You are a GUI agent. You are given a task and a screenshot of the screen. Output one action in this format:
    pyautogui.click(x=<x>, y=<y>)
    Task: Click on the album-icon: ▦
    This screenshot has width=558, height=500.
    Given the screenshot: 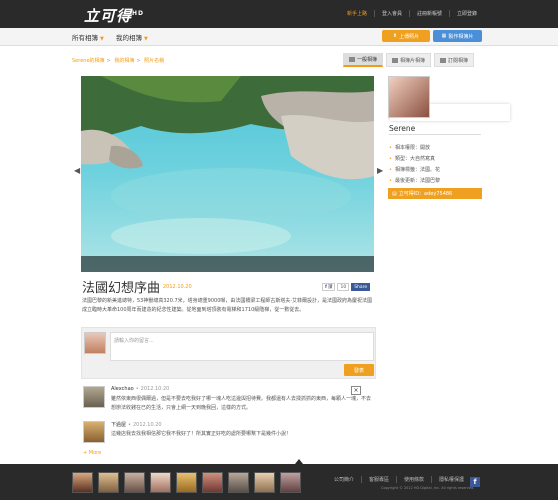 What is the action you would take?
    pyautogui.click(x=444, y=36)
    